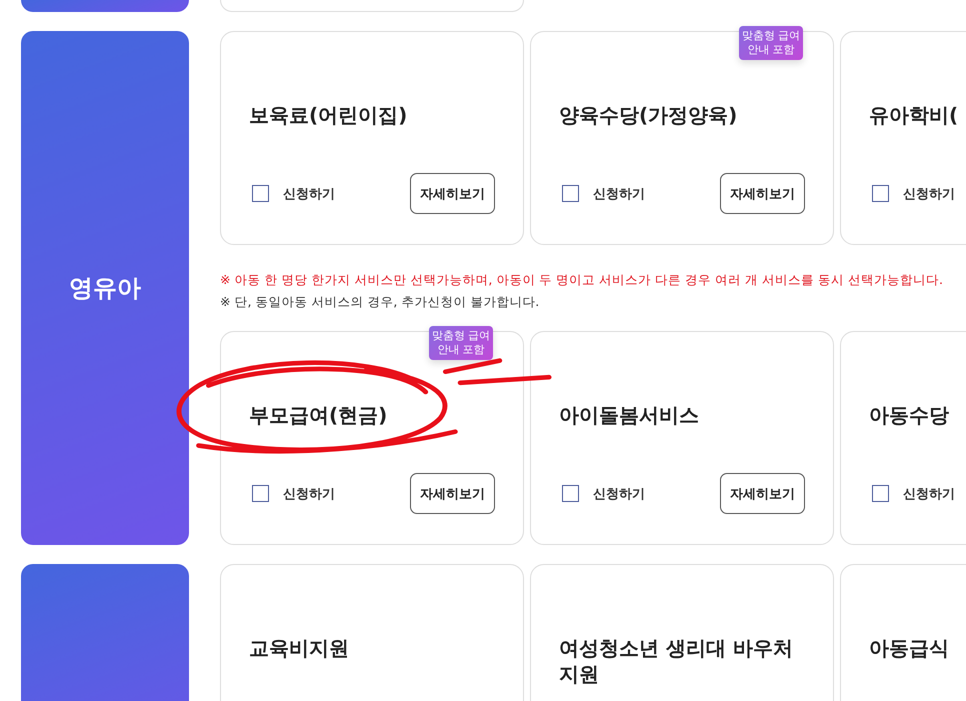 The image size is (966, 701). What do you see at coordinates (105, 288) in the screenshot?
I see `category-label: 영유아` at bounding box center [105, 288].